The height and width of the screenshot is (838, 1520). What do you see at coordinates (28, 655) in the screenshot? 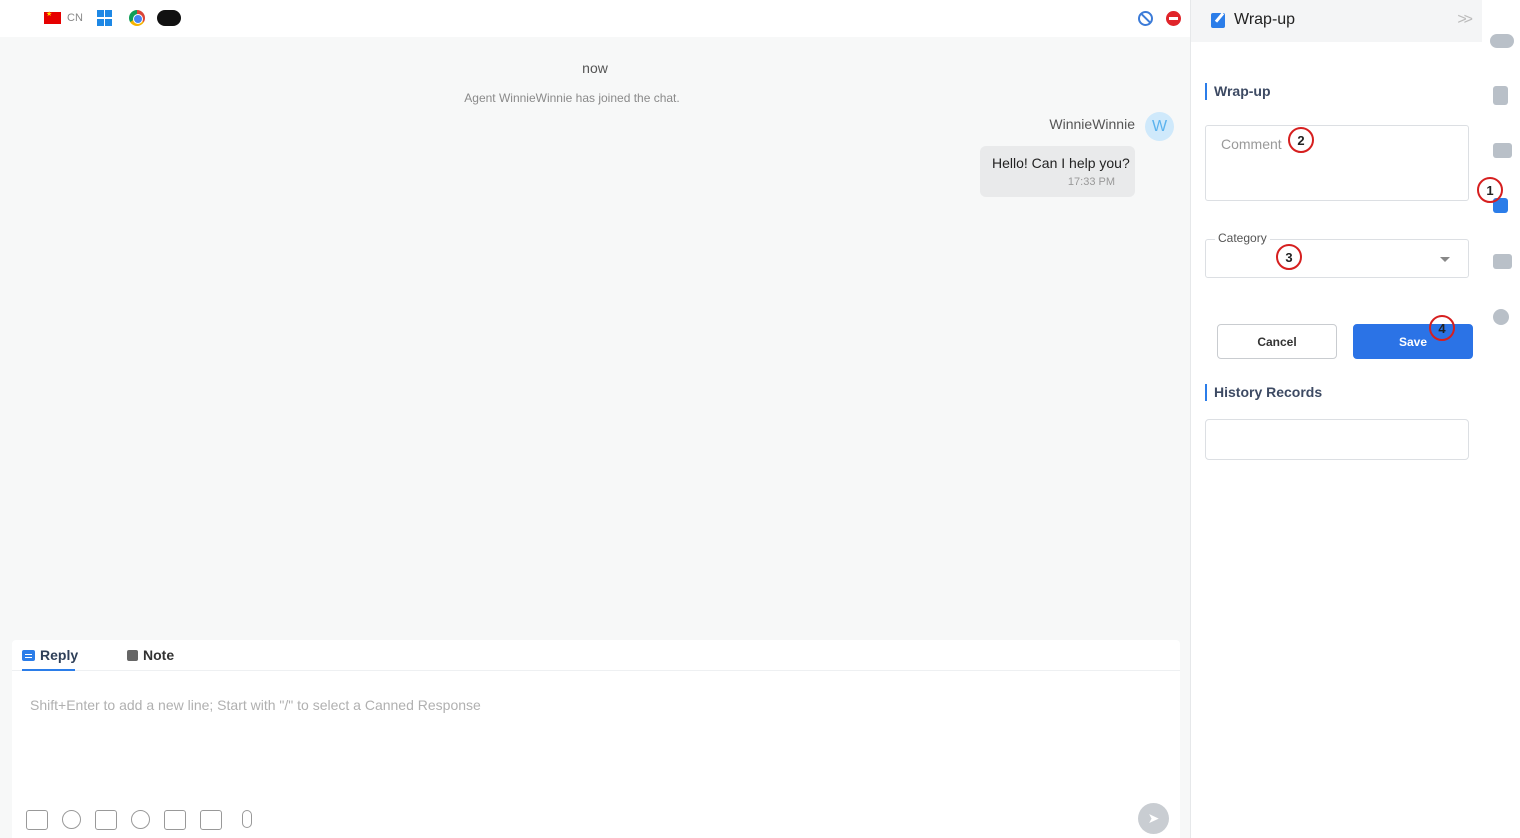
I see `reply-icon` at bounding box center [28, 655].